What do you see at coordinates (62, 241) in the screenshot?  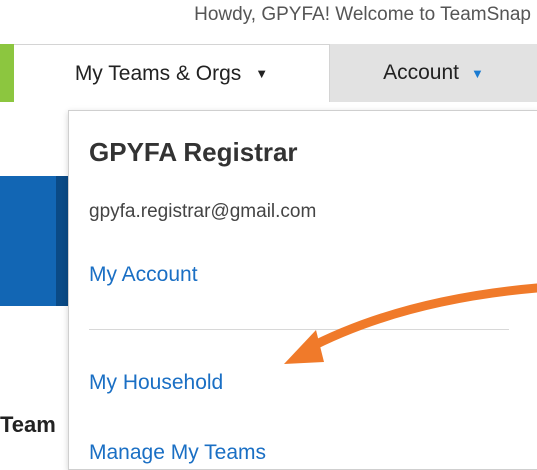 I see `page-banner-edge` at bounding box center [62, 241].